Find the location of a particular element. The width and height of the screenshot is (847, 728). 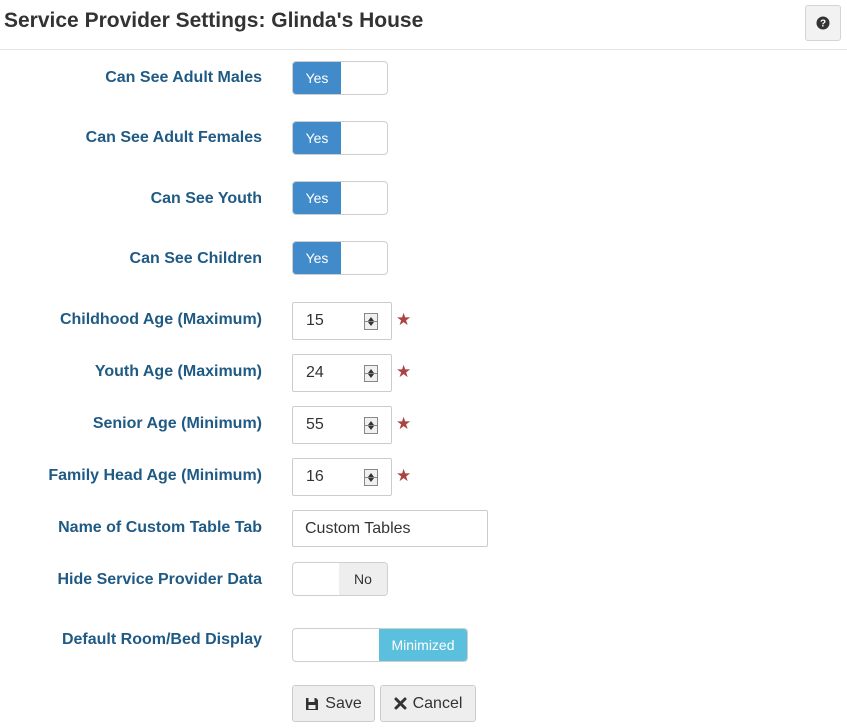

toggle-can-see-adult-males: Yes is located at coordinates (340, 78).